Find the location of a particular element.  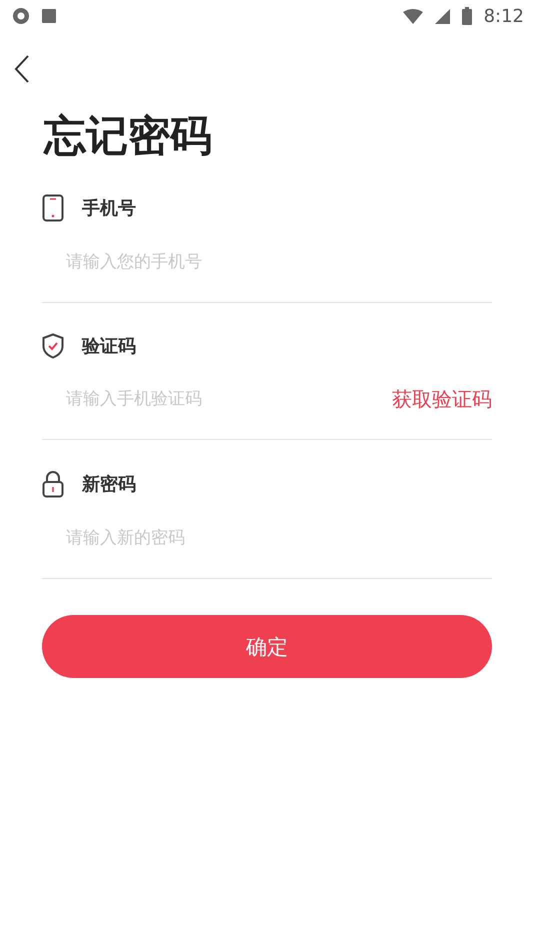

signal-icon is located at coordinates (442, 16).